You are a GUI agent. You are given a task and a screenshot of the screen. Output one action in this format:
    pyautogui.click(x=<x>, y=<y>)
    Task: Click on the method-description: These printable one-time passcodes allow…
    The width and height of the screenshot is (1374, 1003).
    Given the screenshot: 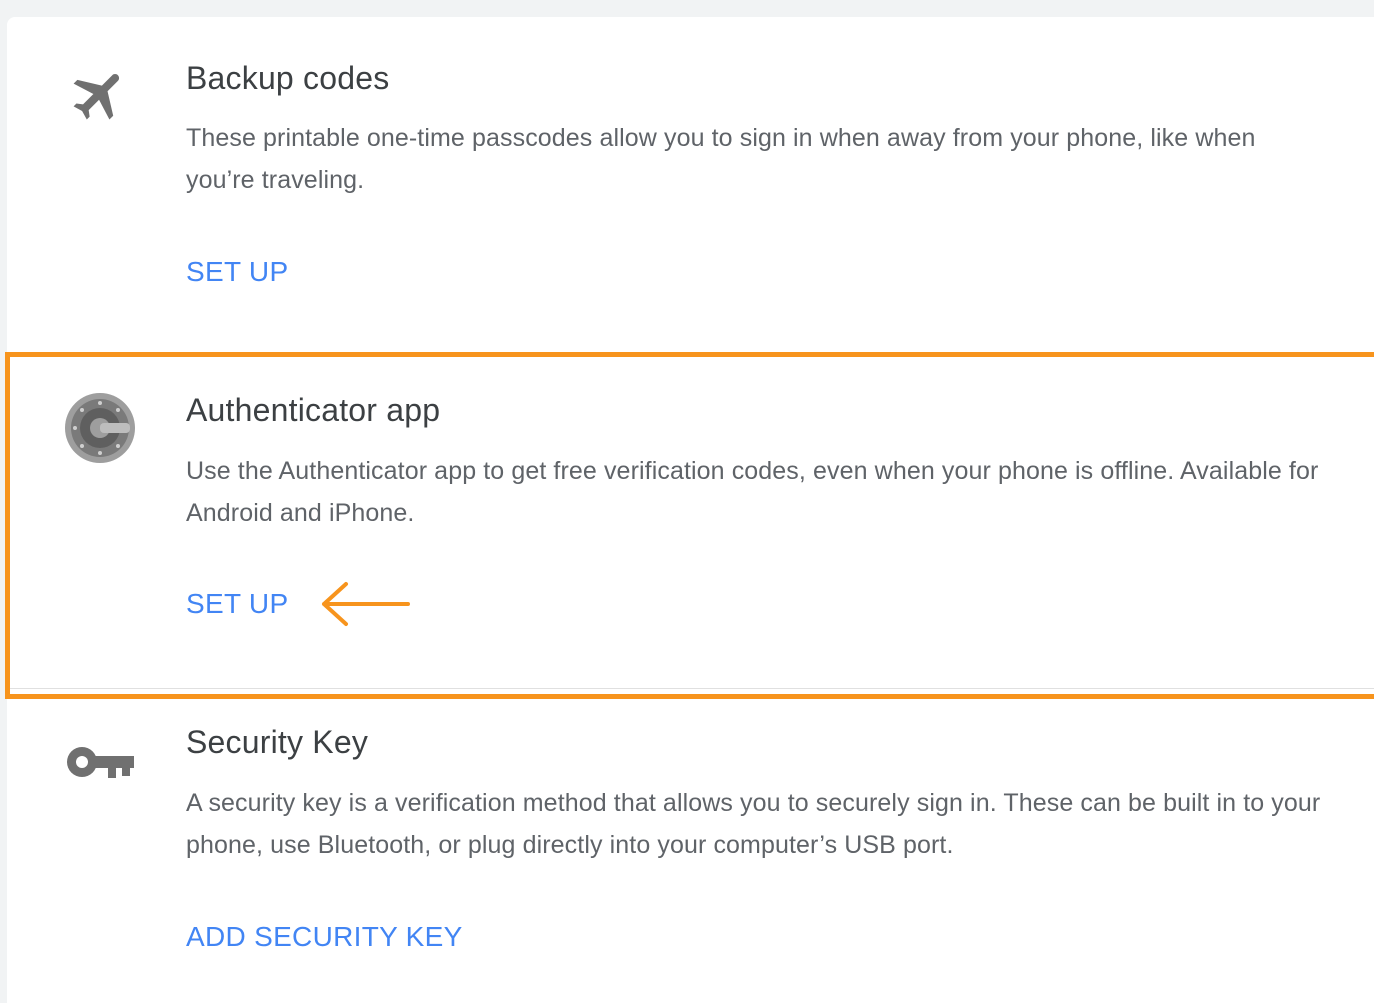 What is the action you would take?
    pyautogui.click(x=721, y=159)
    